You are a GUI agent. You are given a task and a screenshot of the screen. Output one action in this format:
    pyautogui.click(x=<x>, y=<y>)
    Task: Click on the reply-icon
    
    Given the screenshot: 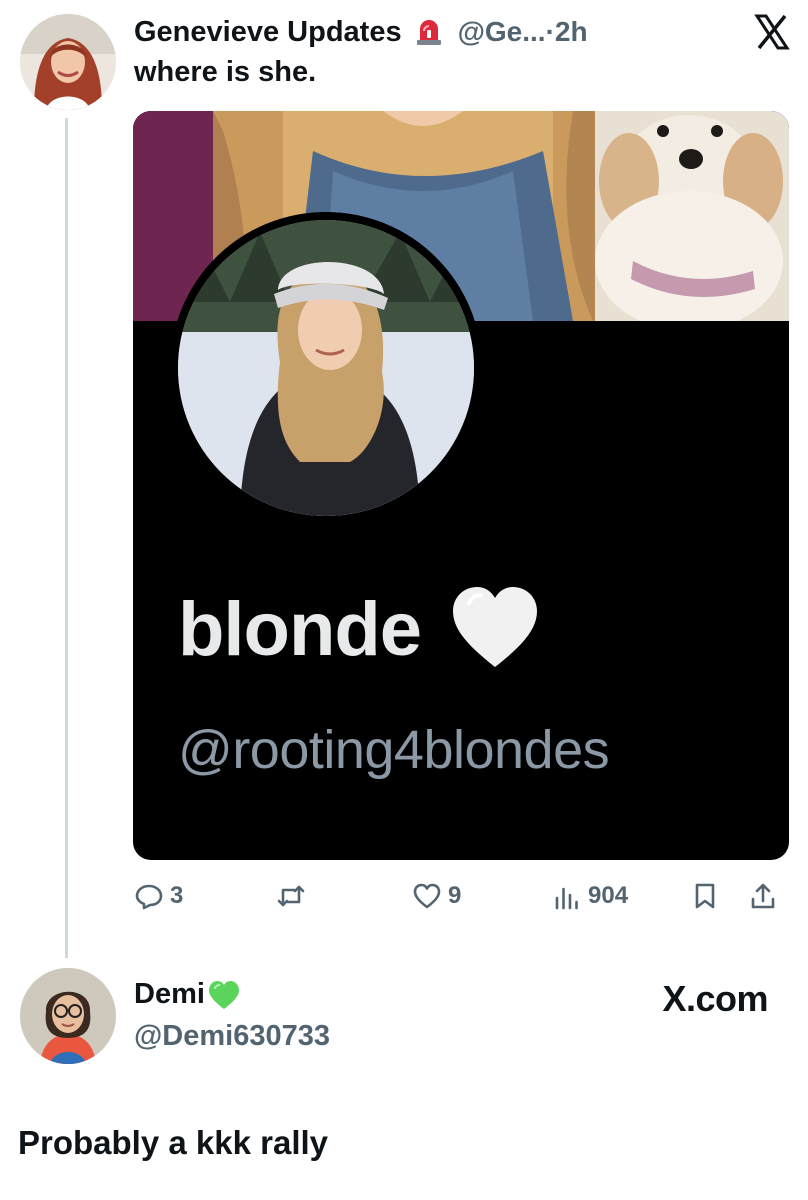 What is the action you would take?
    pyautogui.click(x=149, y=897)
    